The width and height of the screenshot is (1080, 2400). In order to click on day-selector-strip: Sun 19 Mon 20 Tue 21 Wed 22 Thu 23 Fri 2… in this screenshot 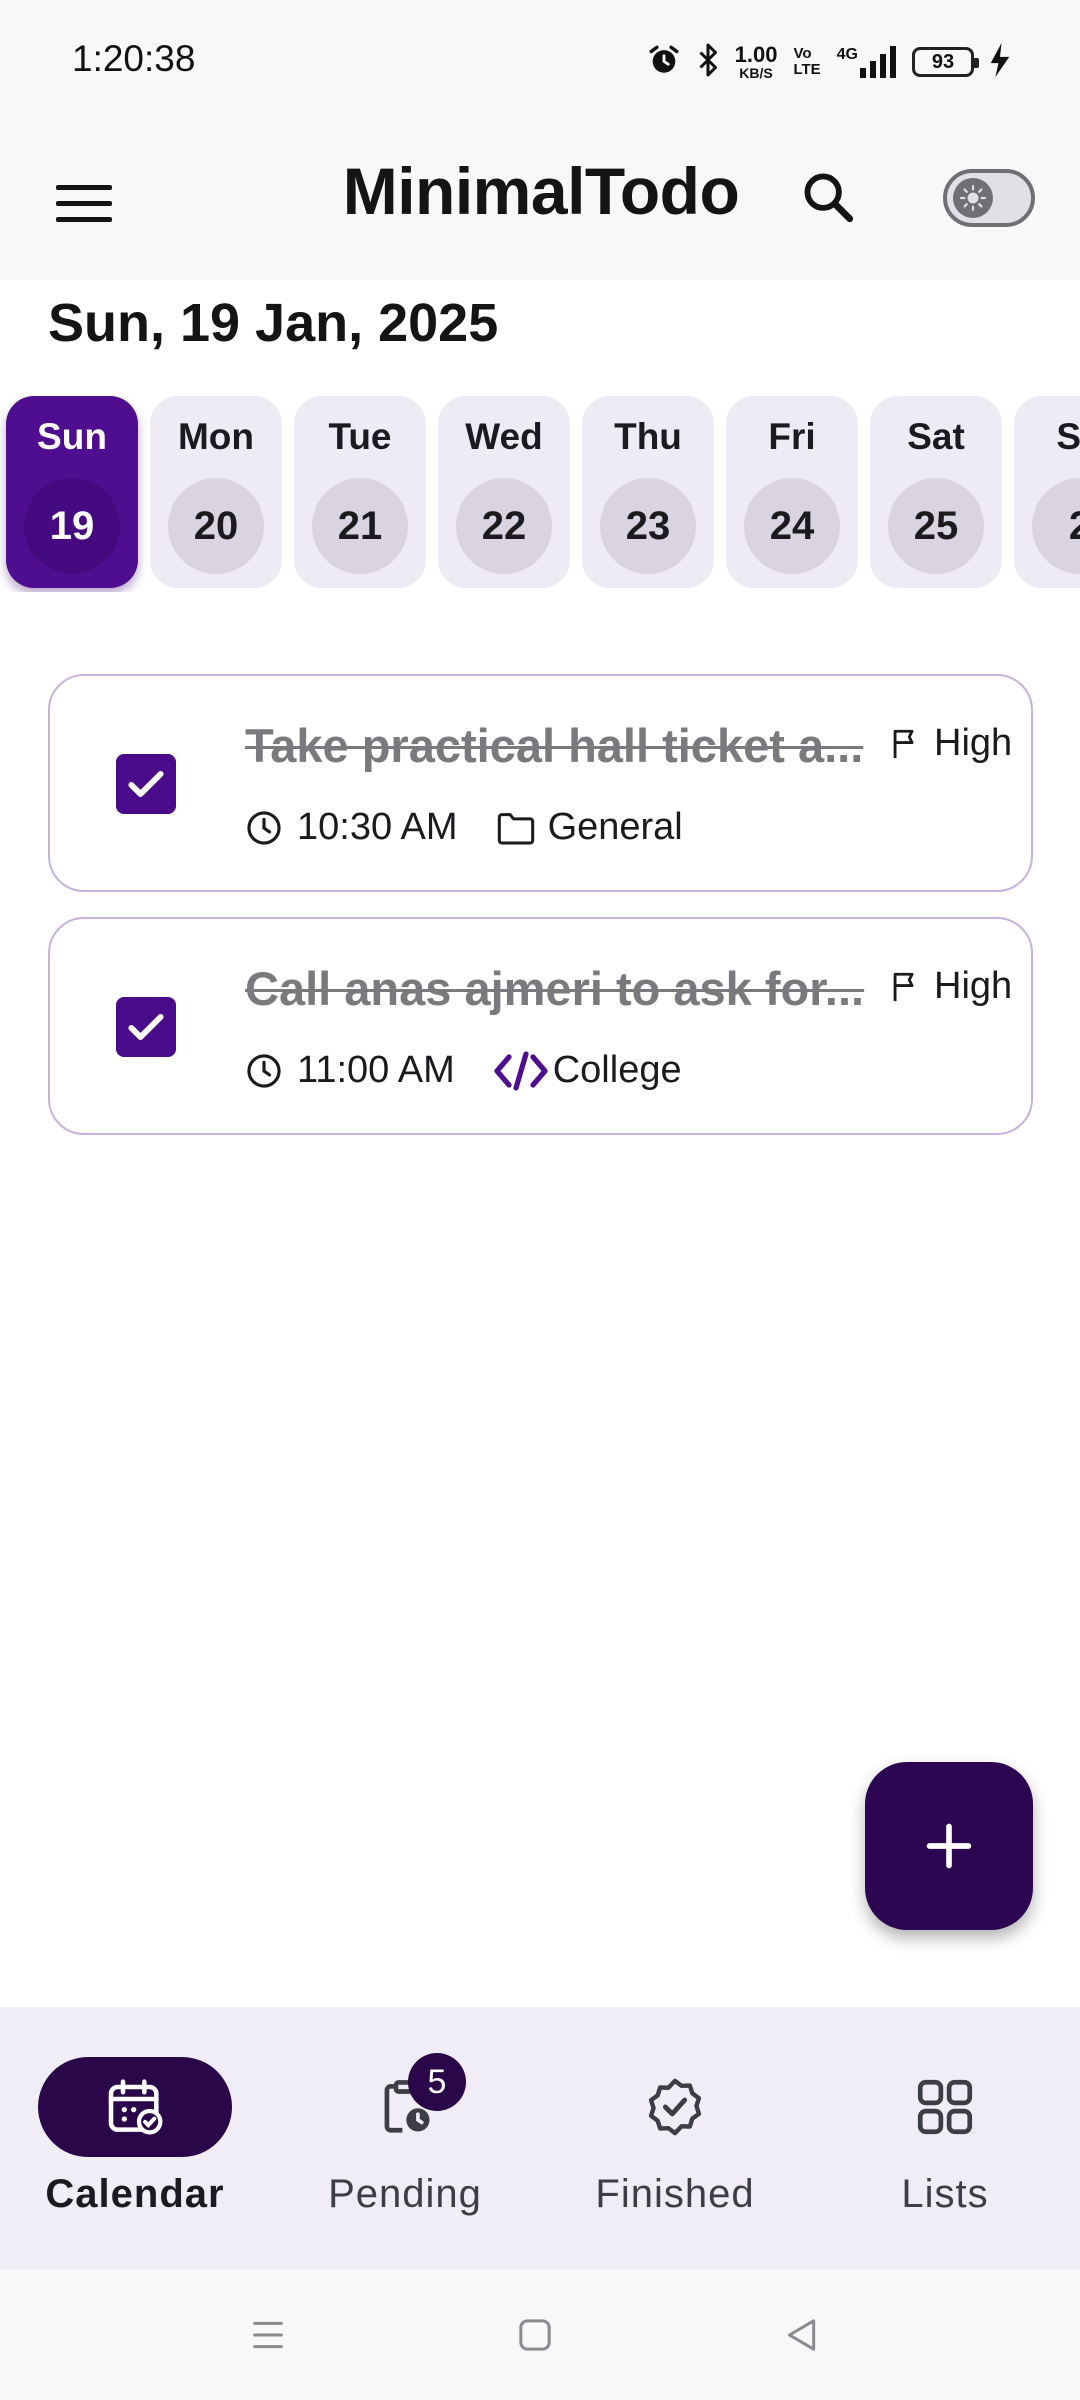, I will do `click(540, 494)`.